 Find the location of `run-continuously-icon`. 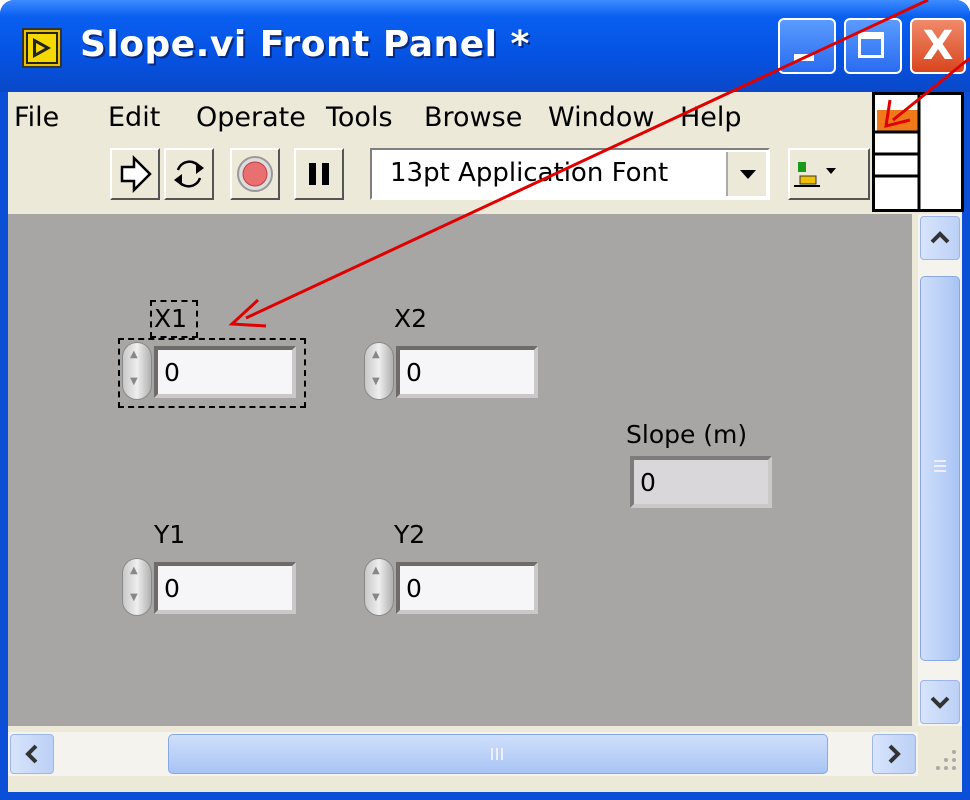

run-continuously-icon is located at coordinates (189, 174).